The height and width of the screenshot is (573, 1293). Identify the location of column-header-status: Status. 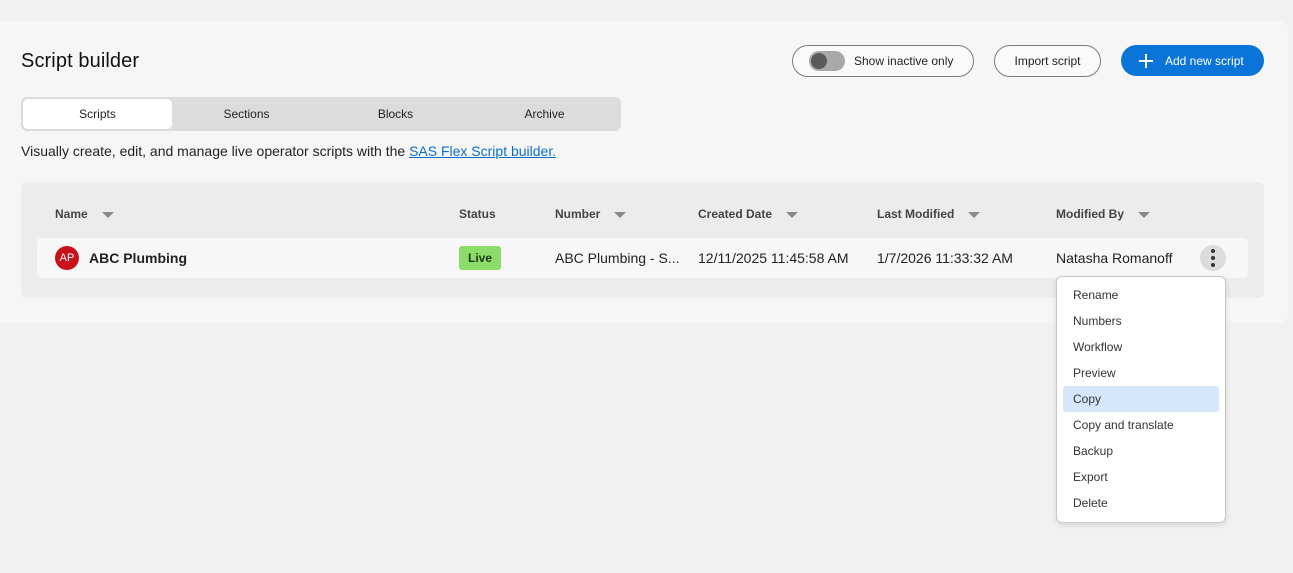
(477, 214).